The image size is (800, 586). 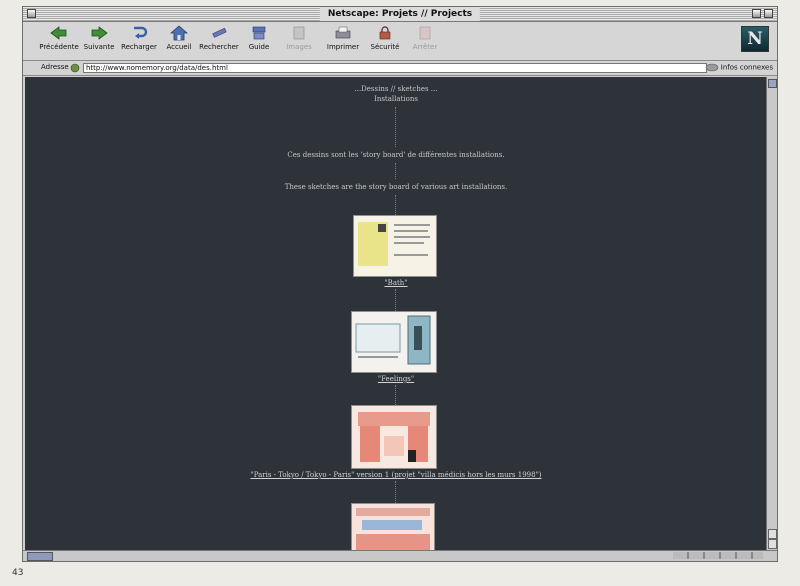 What do you see at coordinates (768, 13) in the screenshot?
I see `collapse-box` at bounding box center [768, 13].